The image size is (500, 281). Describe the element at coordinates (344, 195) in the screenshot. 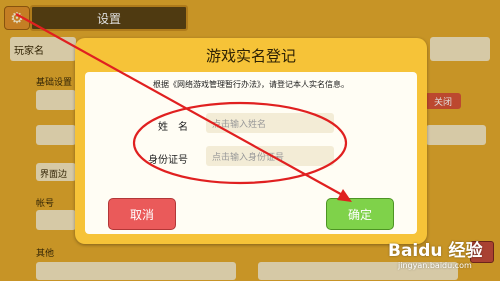

I see `annotation-arrowhead` at that location.